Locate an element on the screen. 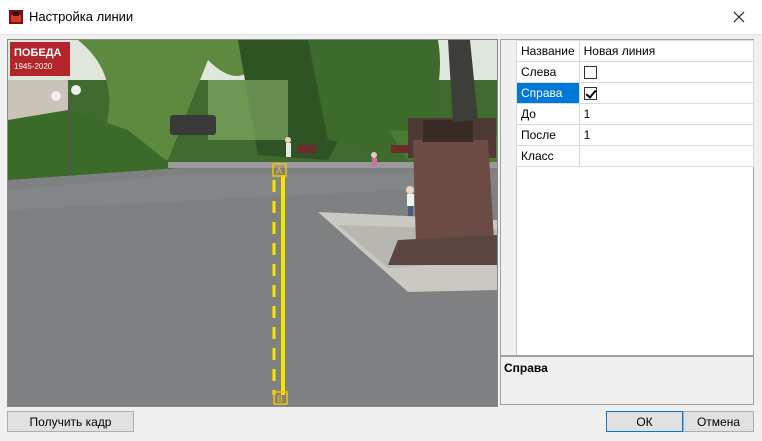  close-icon is located at coordinates (739, 17).